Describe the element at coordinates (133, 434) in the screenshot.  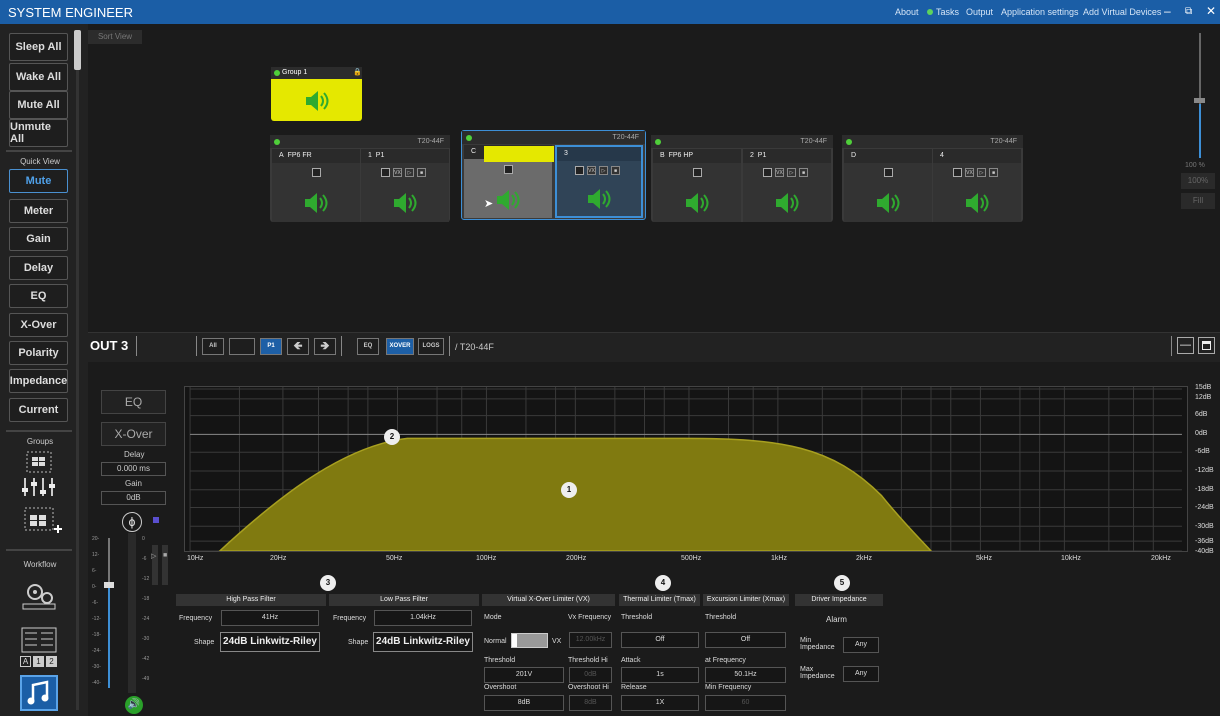
I see `xover-view-button: X-Over` at that location.